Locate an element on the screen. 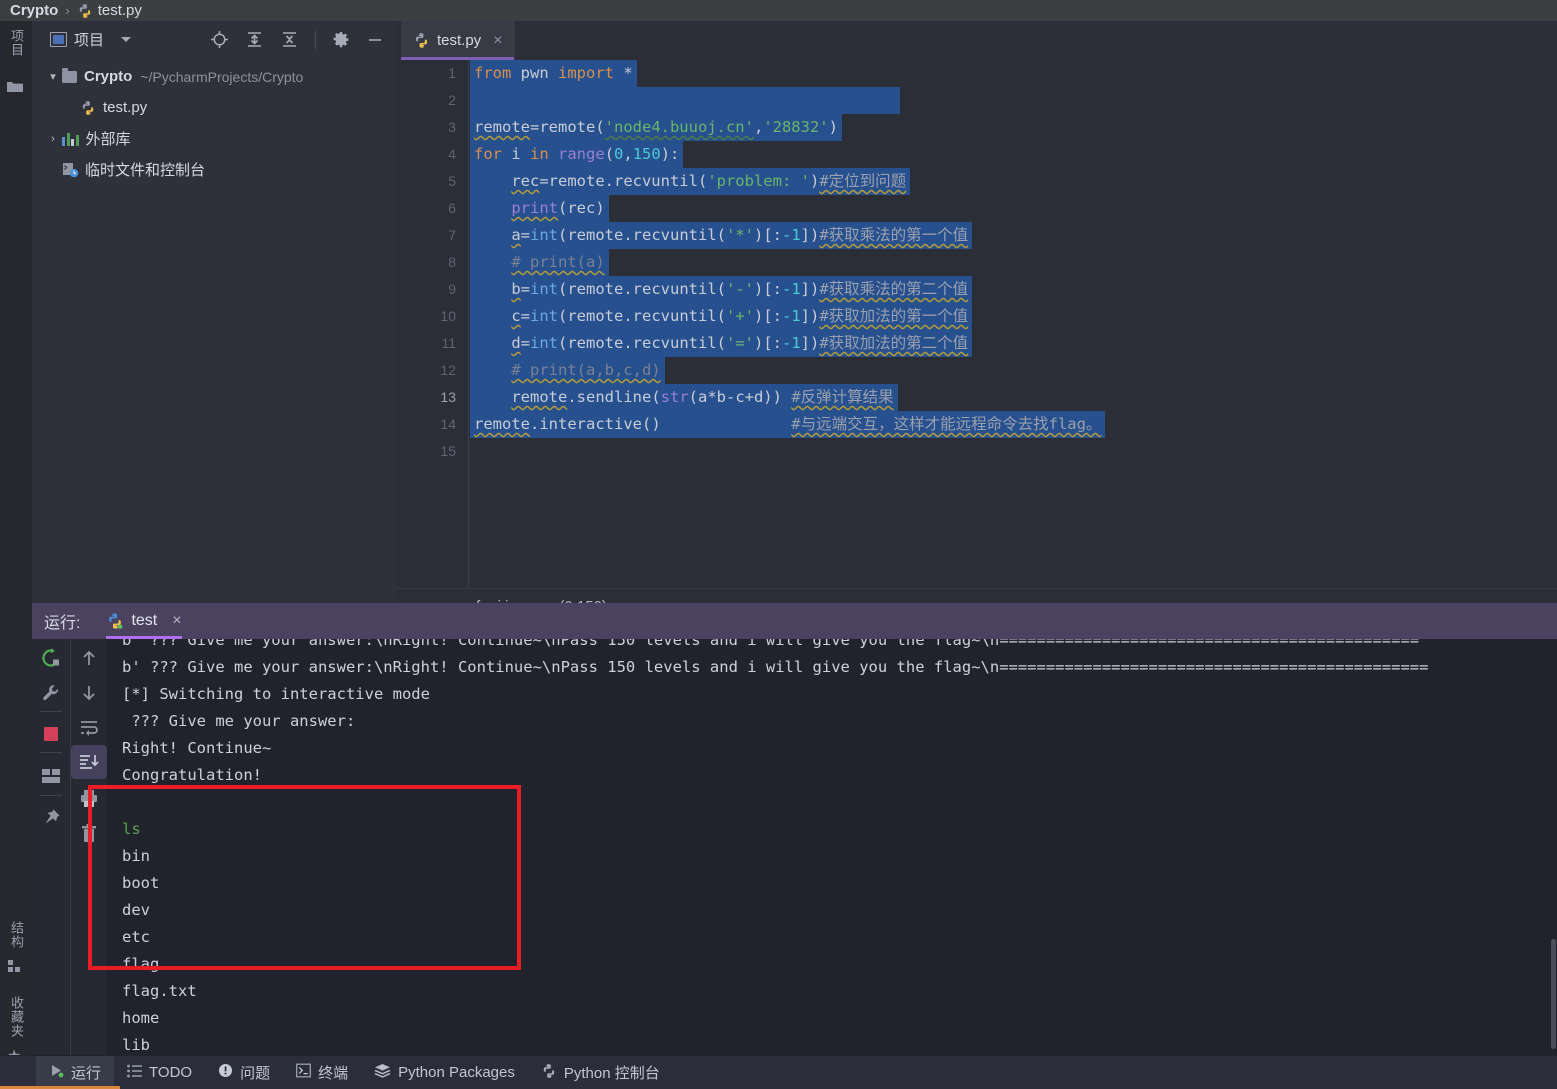  status-item-terminal: 终端 is located at coordinates (322, 1072).